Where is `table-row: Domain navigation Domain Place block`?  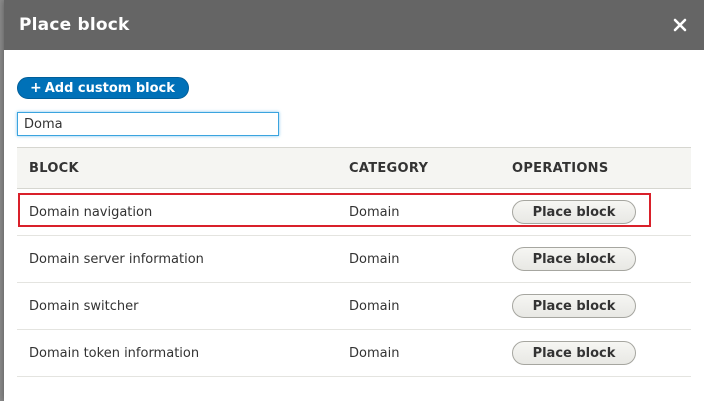 table-row: Domain navigation Domain Place block is located at coordinates (354, 212).